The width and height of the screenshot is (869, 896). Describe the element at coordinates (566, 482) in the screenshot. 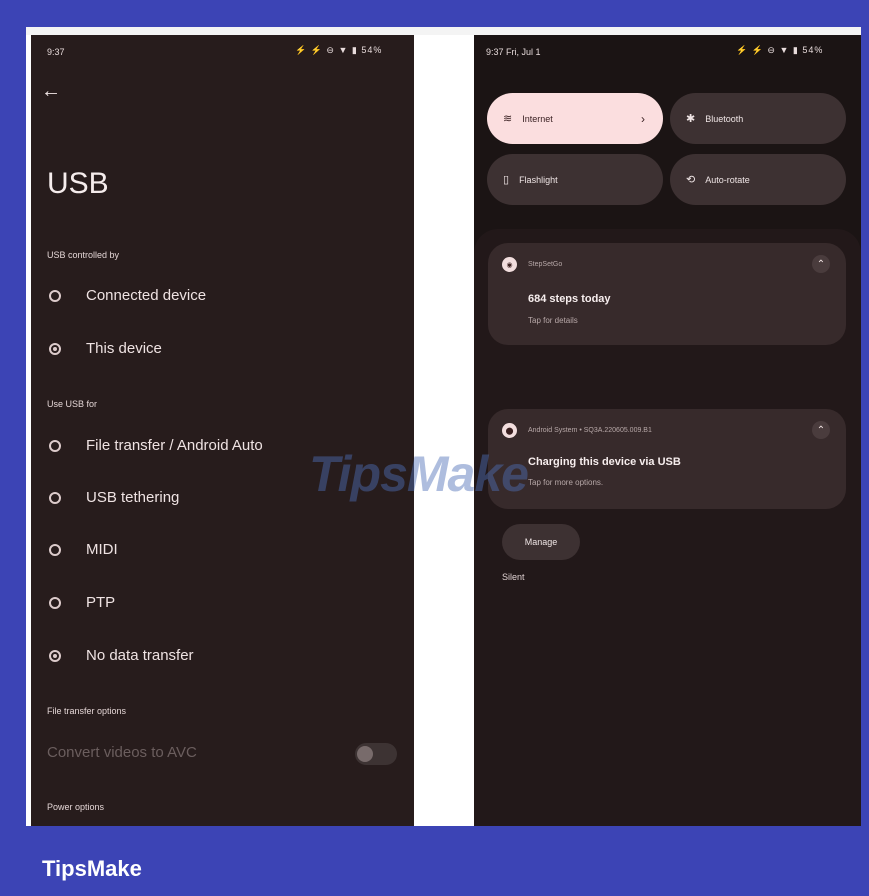

I see `notification-subtitle: Tap for more options.` at that location.